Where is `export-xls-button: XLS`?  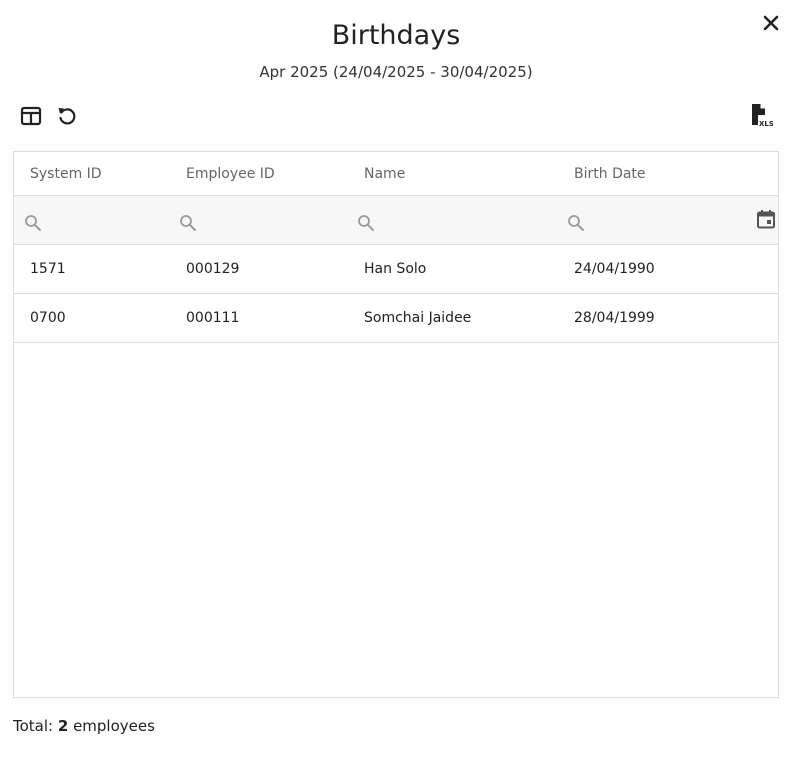
export-xls-button: XLS is located at coordinates (761, 116).